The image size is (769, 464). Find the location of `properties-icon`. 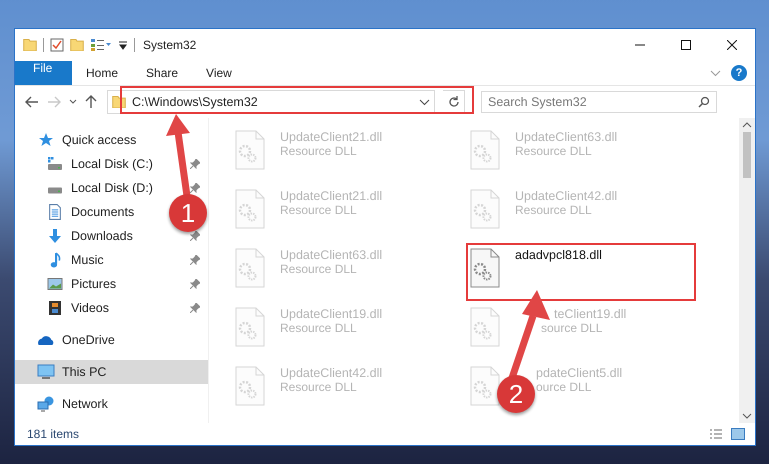

properties-icon is located at coordinates (57, 45).